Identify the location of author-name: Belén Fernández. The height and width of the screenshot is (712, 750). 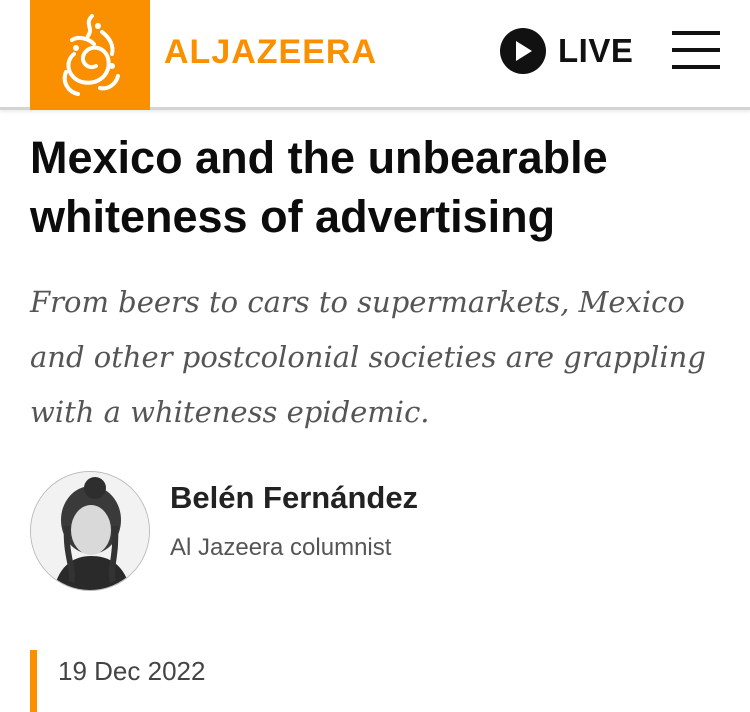
(294, 498).